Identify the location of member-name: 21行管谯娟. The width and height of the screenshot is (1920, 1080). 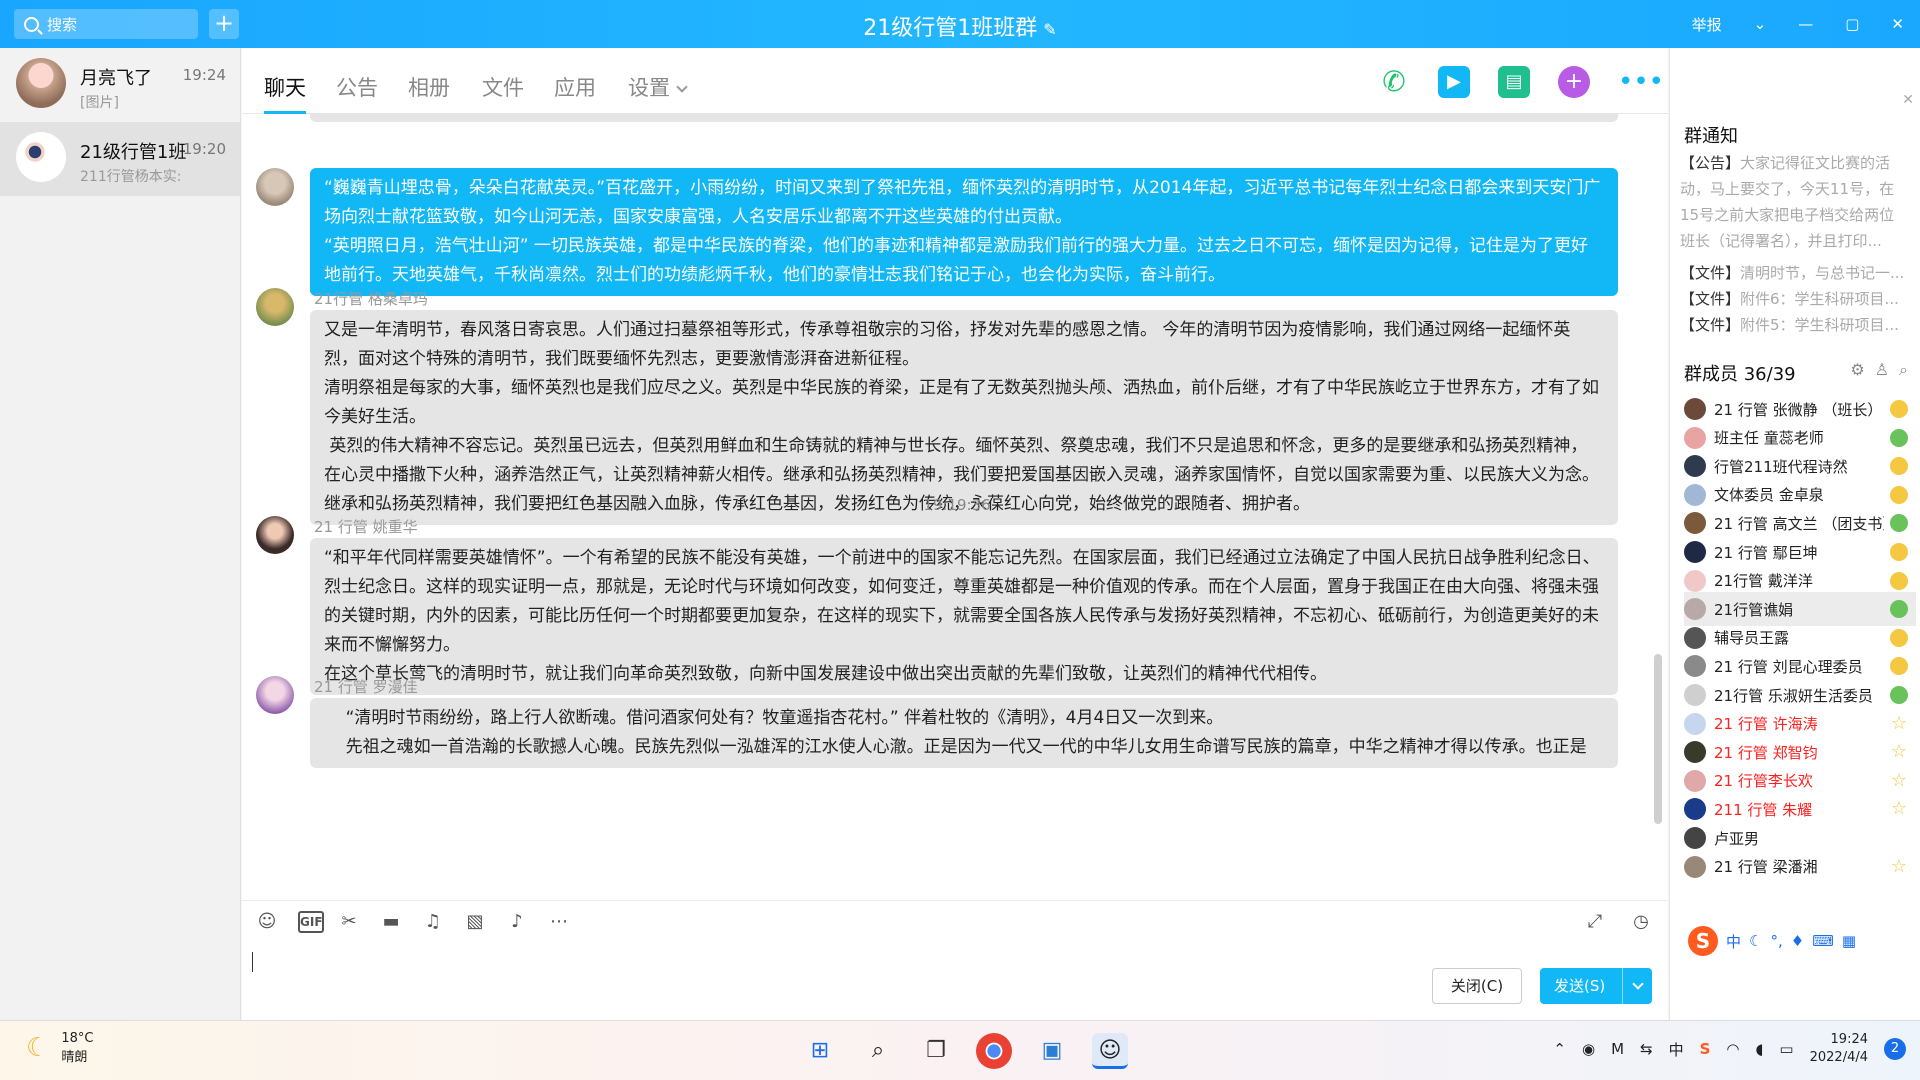
(1754, 609).